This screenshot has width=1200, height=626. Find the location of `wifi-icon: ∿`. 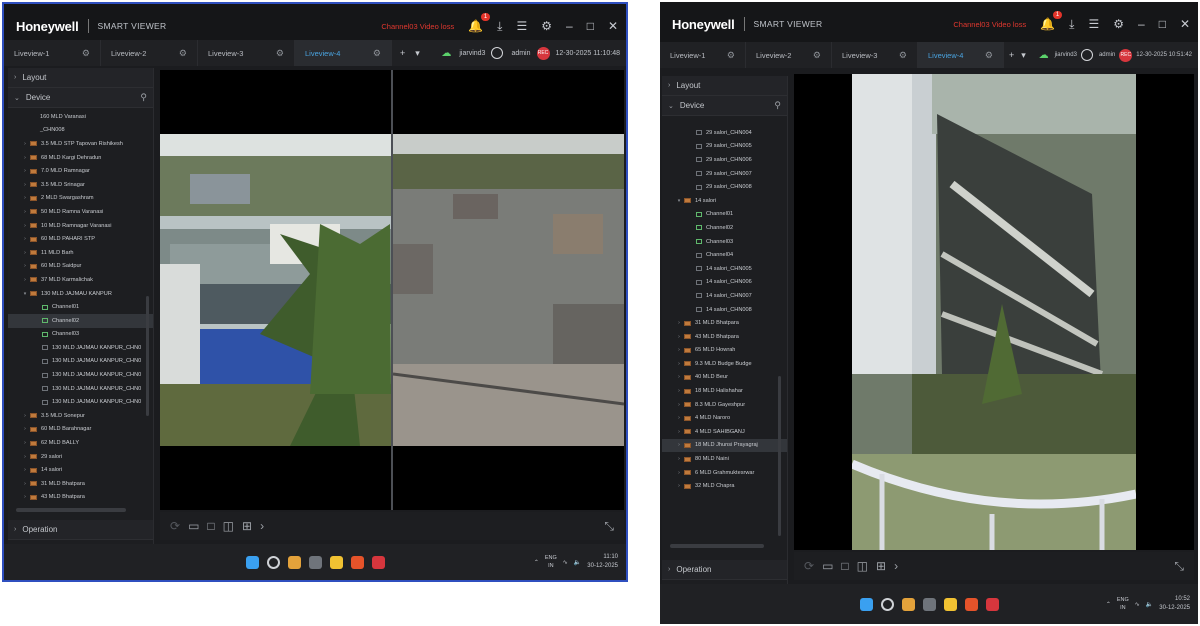

wifi-icon: ∿ is located at coordinates (1137, 604).